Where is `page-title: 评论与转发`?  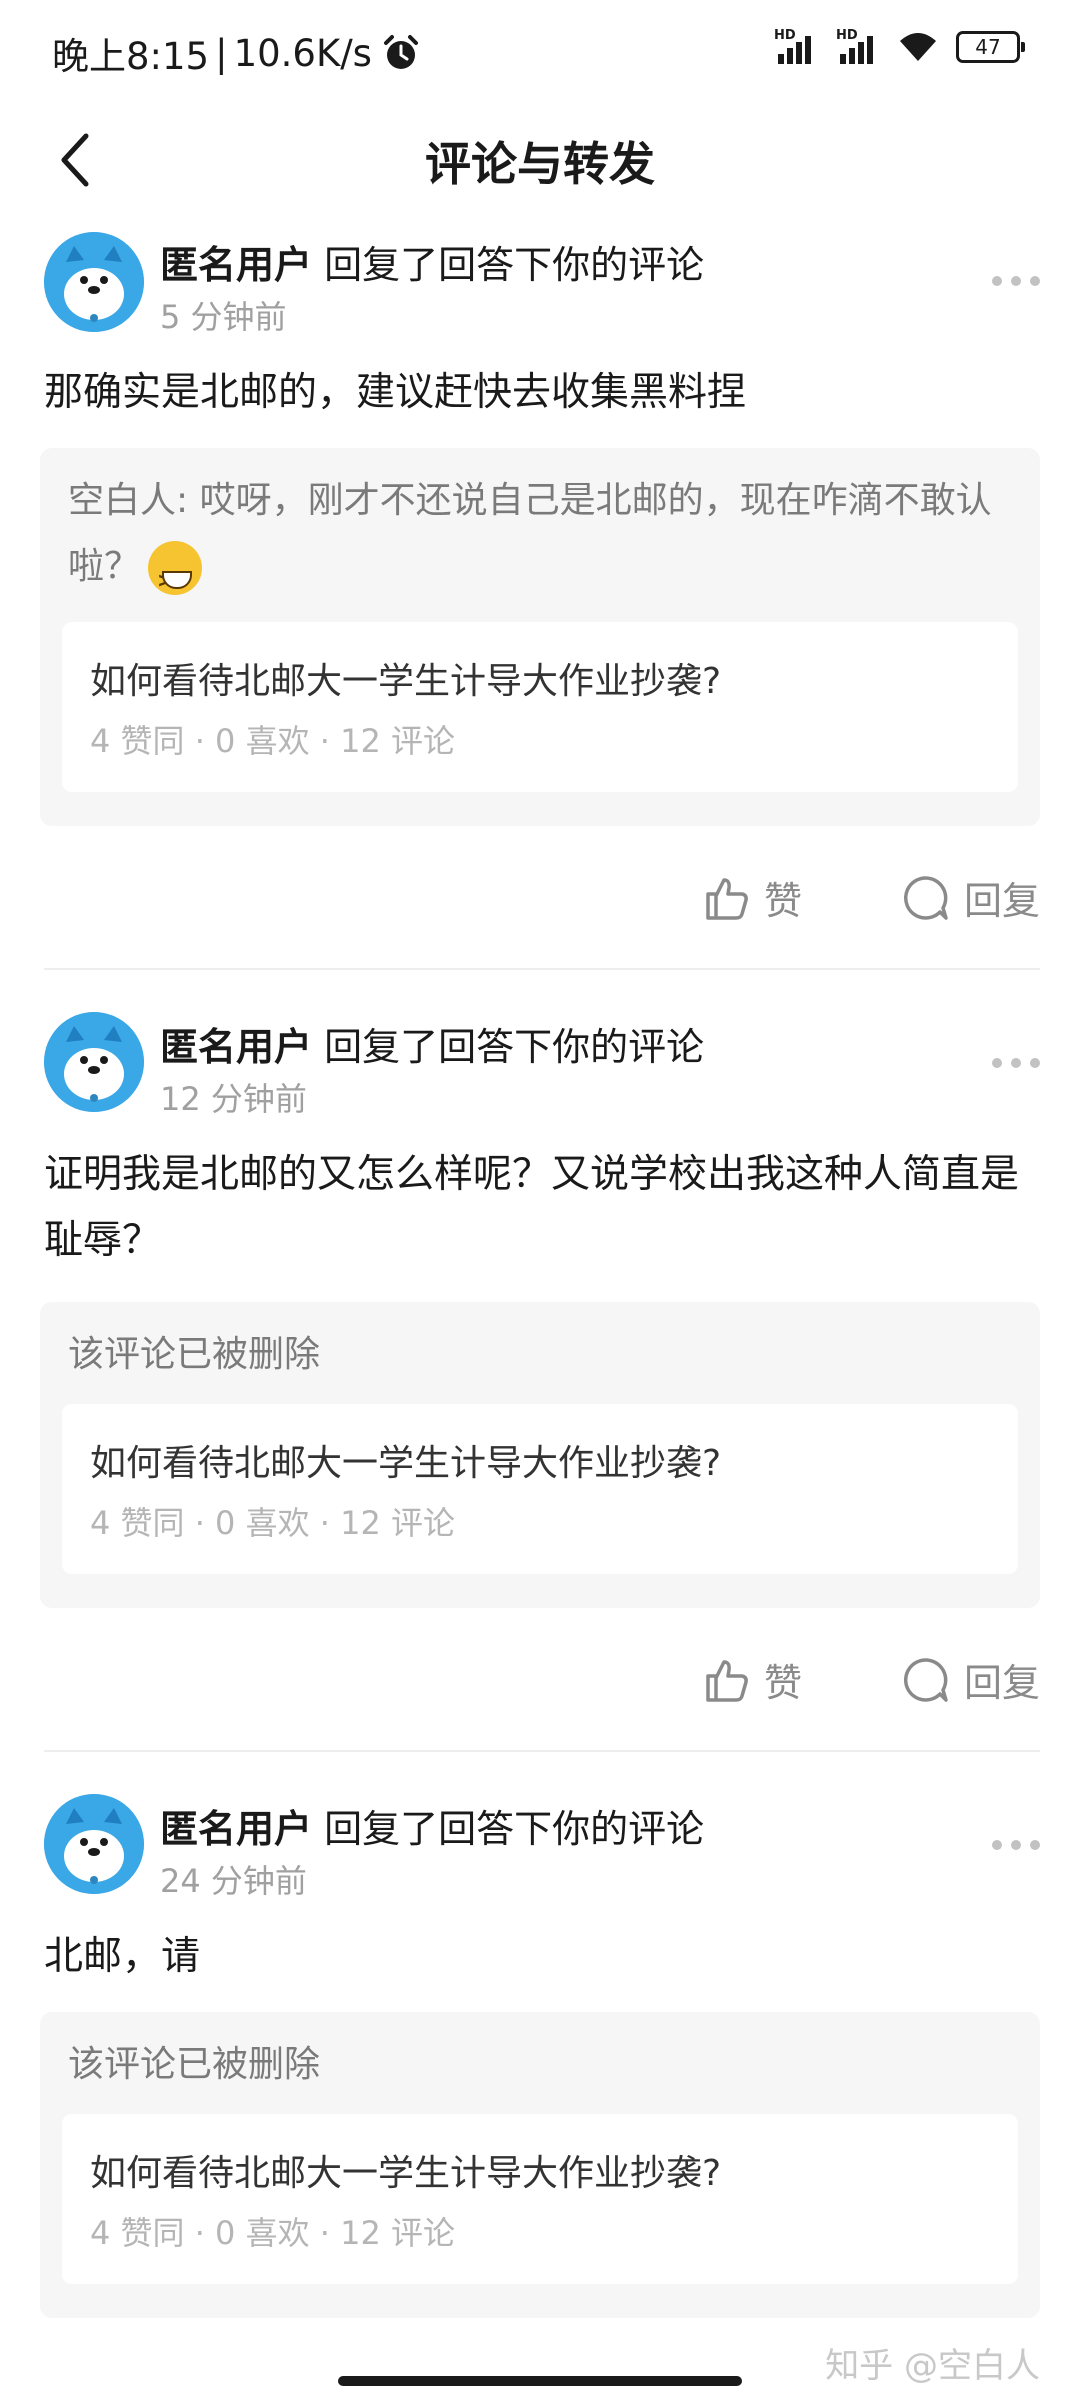
page-title: 评论与转发 is located at coordinates (540, 164).